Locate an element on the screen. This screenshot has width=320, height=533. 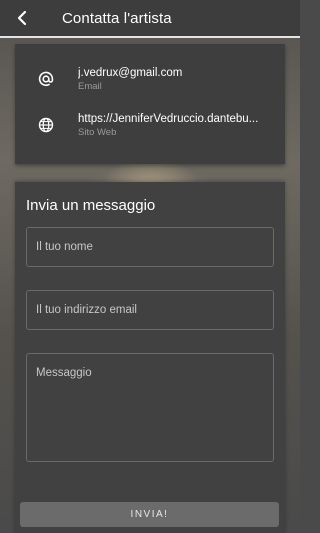
website-label: Sito Web is located at coordinates (97, 132).